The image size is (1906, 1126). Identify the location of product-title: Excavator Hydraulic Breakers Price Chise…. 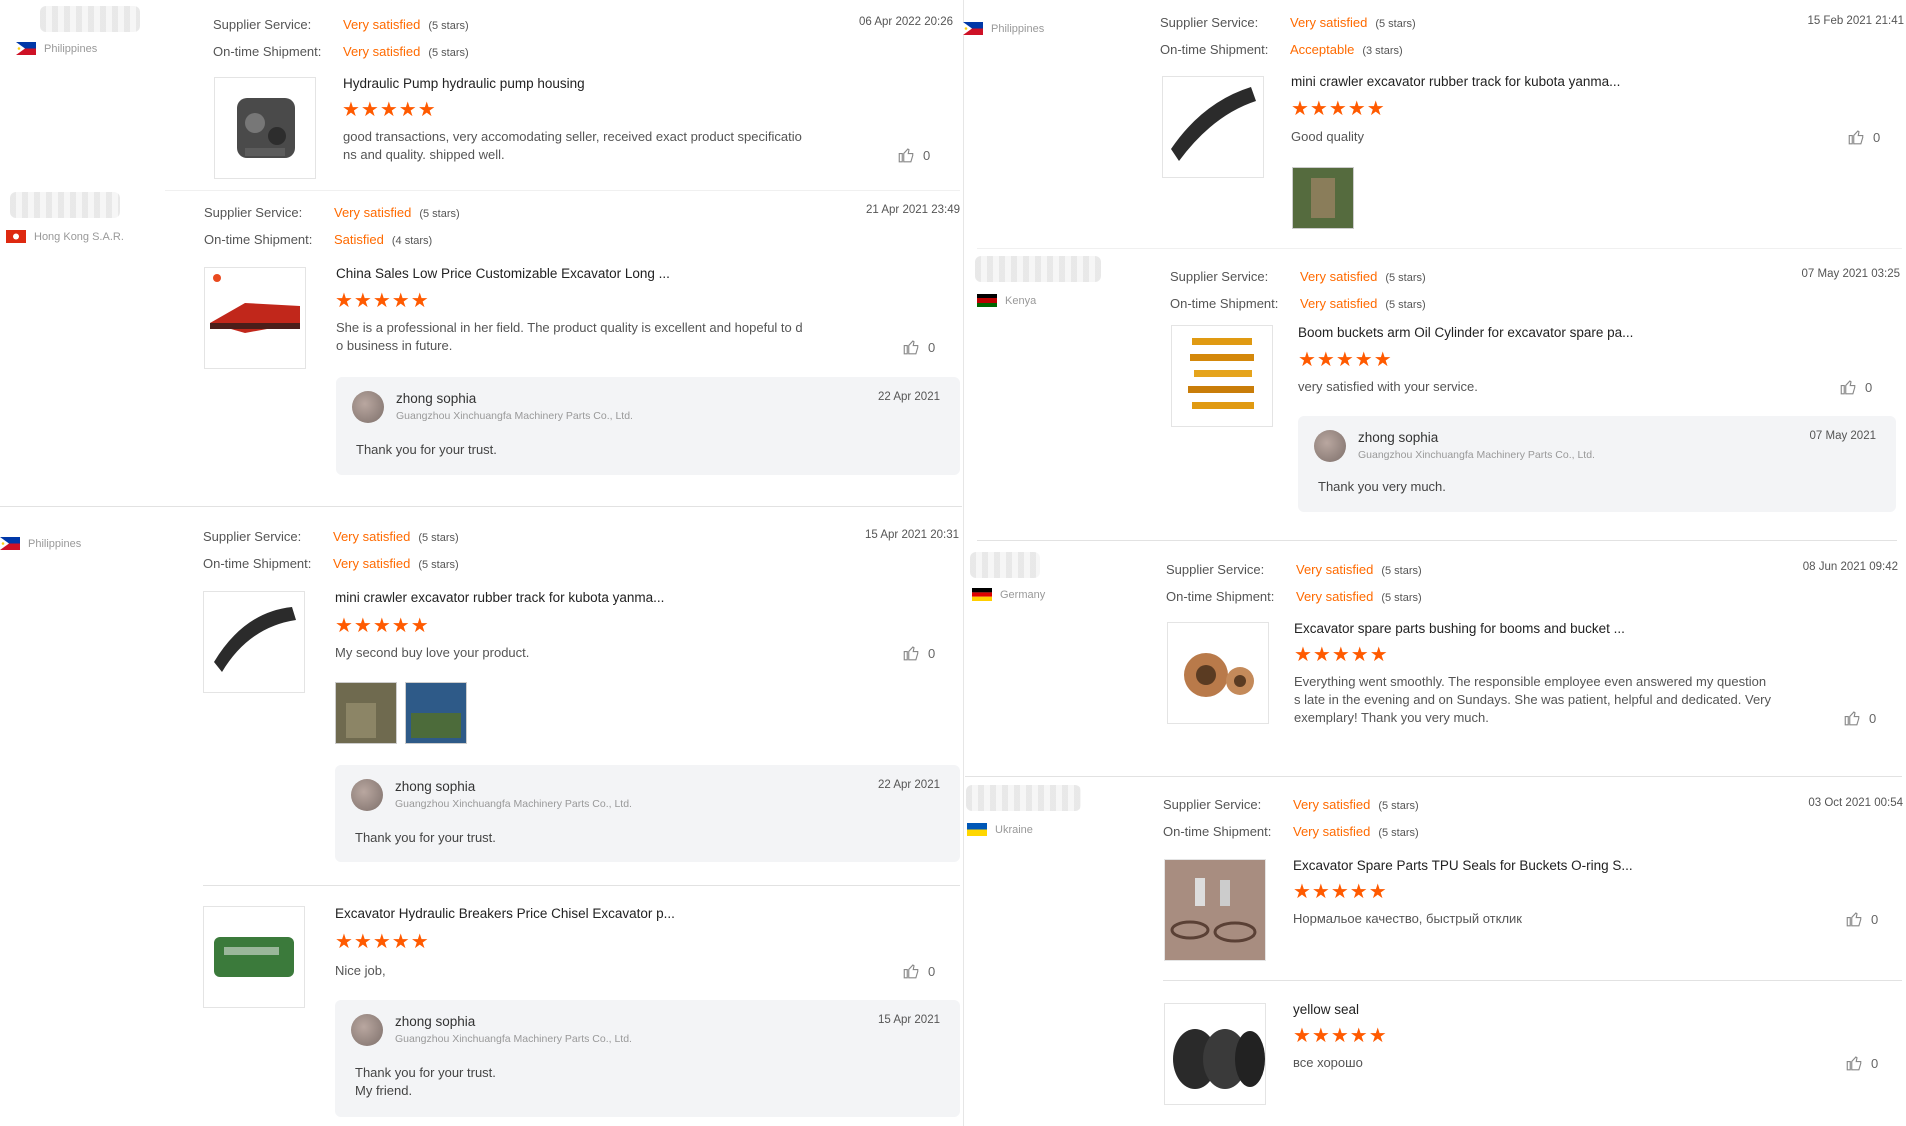
(505, 913).